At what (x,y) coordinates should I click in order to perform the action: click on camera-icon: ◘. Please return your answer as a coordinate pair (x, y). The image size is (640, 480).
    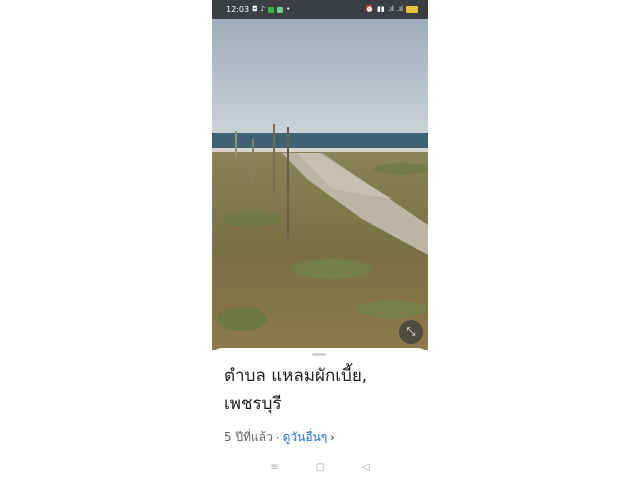
    Looking at the image, I should click on (255, 9).